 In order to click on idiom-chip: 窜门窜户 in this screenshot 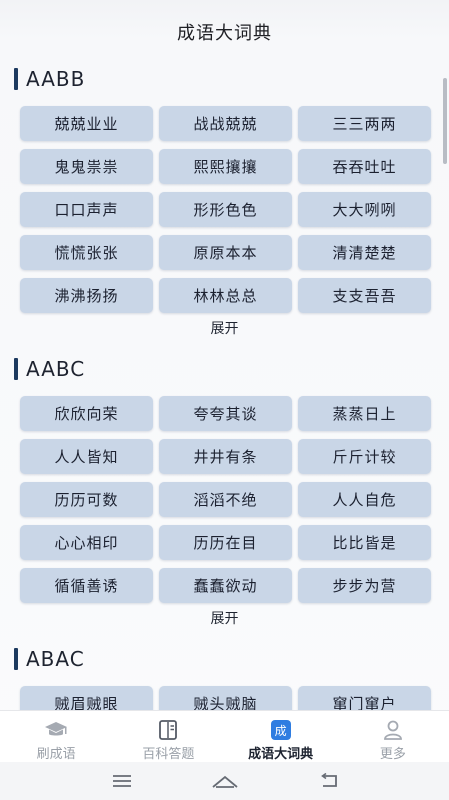, I will do `click(364, 698)`.